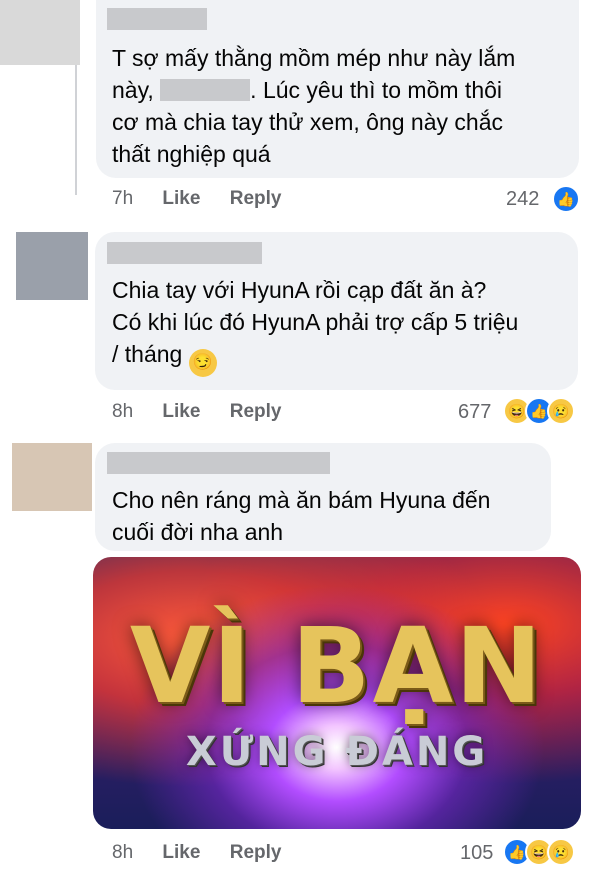  What do you see at coordinates (474, 412) in the screenshot?
I see `reaction-count: 677` at bounding box center [474, 412].